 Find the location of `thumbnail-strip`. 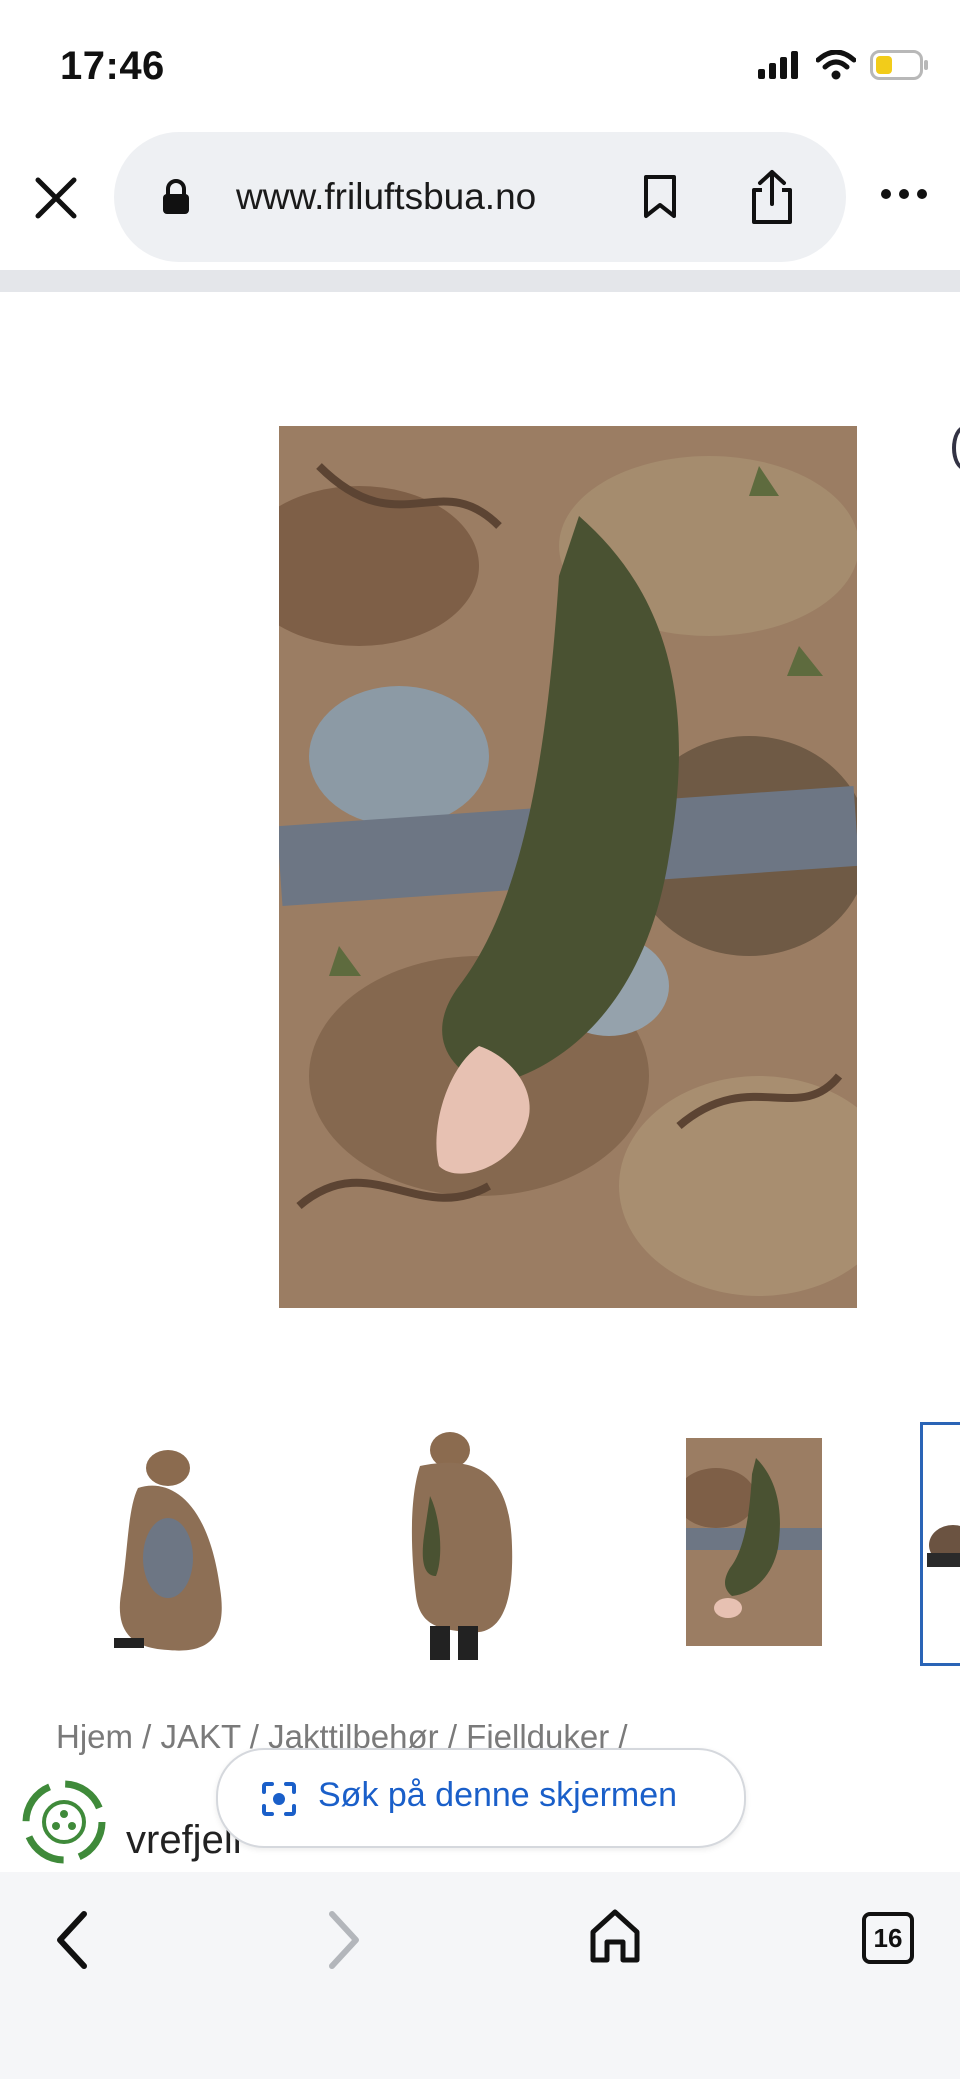

thumbnail-strip is located at coordinates (480, 1545).